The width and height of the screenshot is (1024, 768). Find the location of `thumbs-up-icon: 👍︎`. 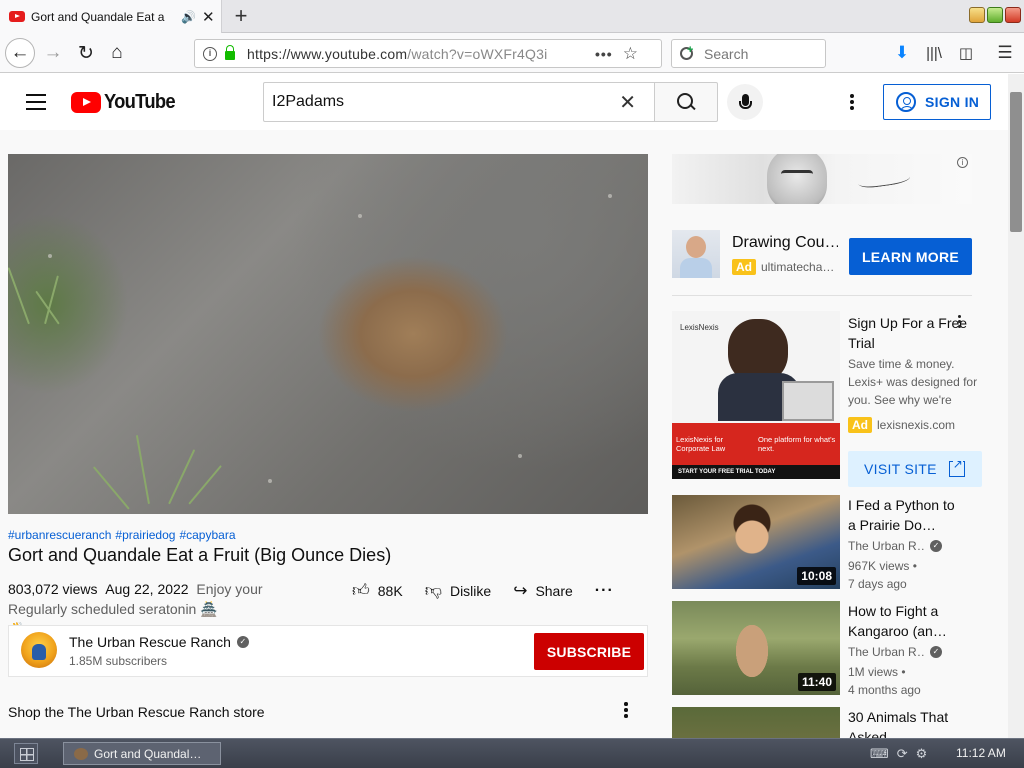

thumbs-up-icon: 👍︎ is located at coordinates (361, 590).